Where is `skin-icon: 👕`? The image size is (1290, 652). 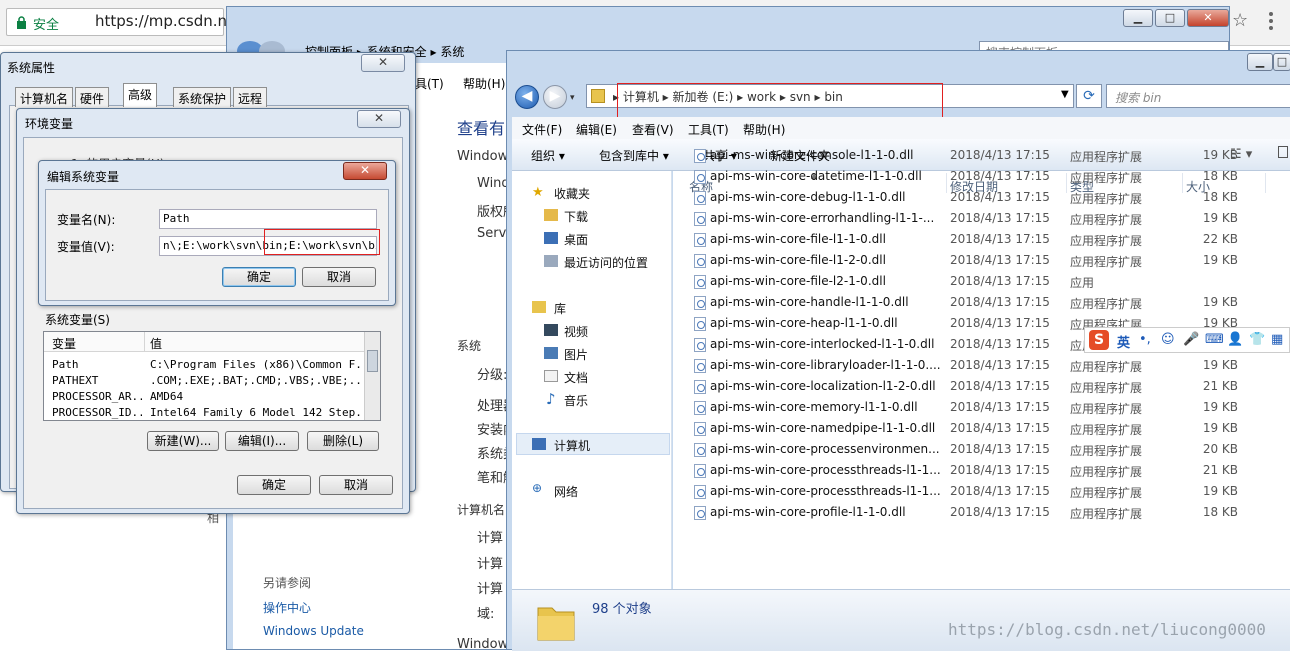
skin-icon: 👕 is located at coordinates (1257, 339).